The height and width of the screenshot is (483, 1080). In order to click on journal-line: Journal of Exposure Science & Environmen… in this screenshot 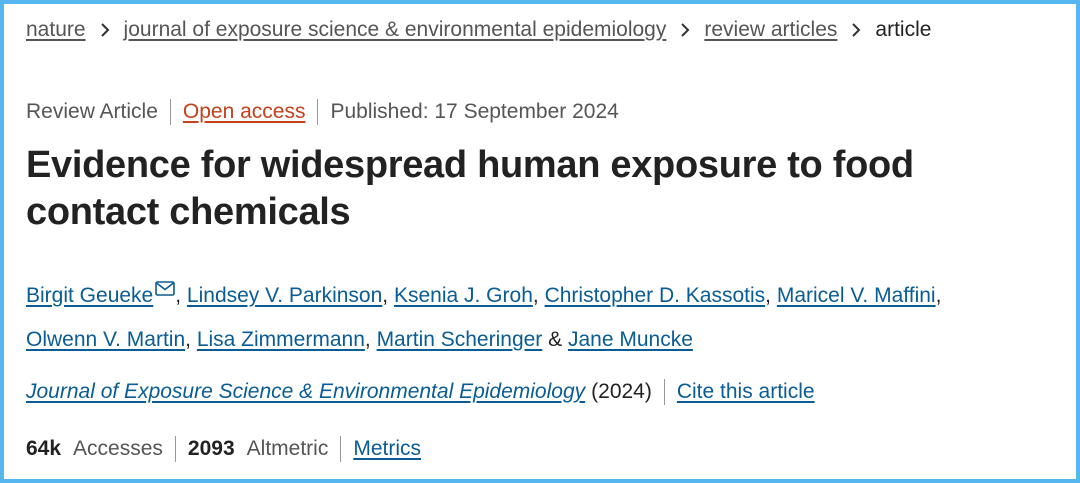, I will do `click(420, 392)`.